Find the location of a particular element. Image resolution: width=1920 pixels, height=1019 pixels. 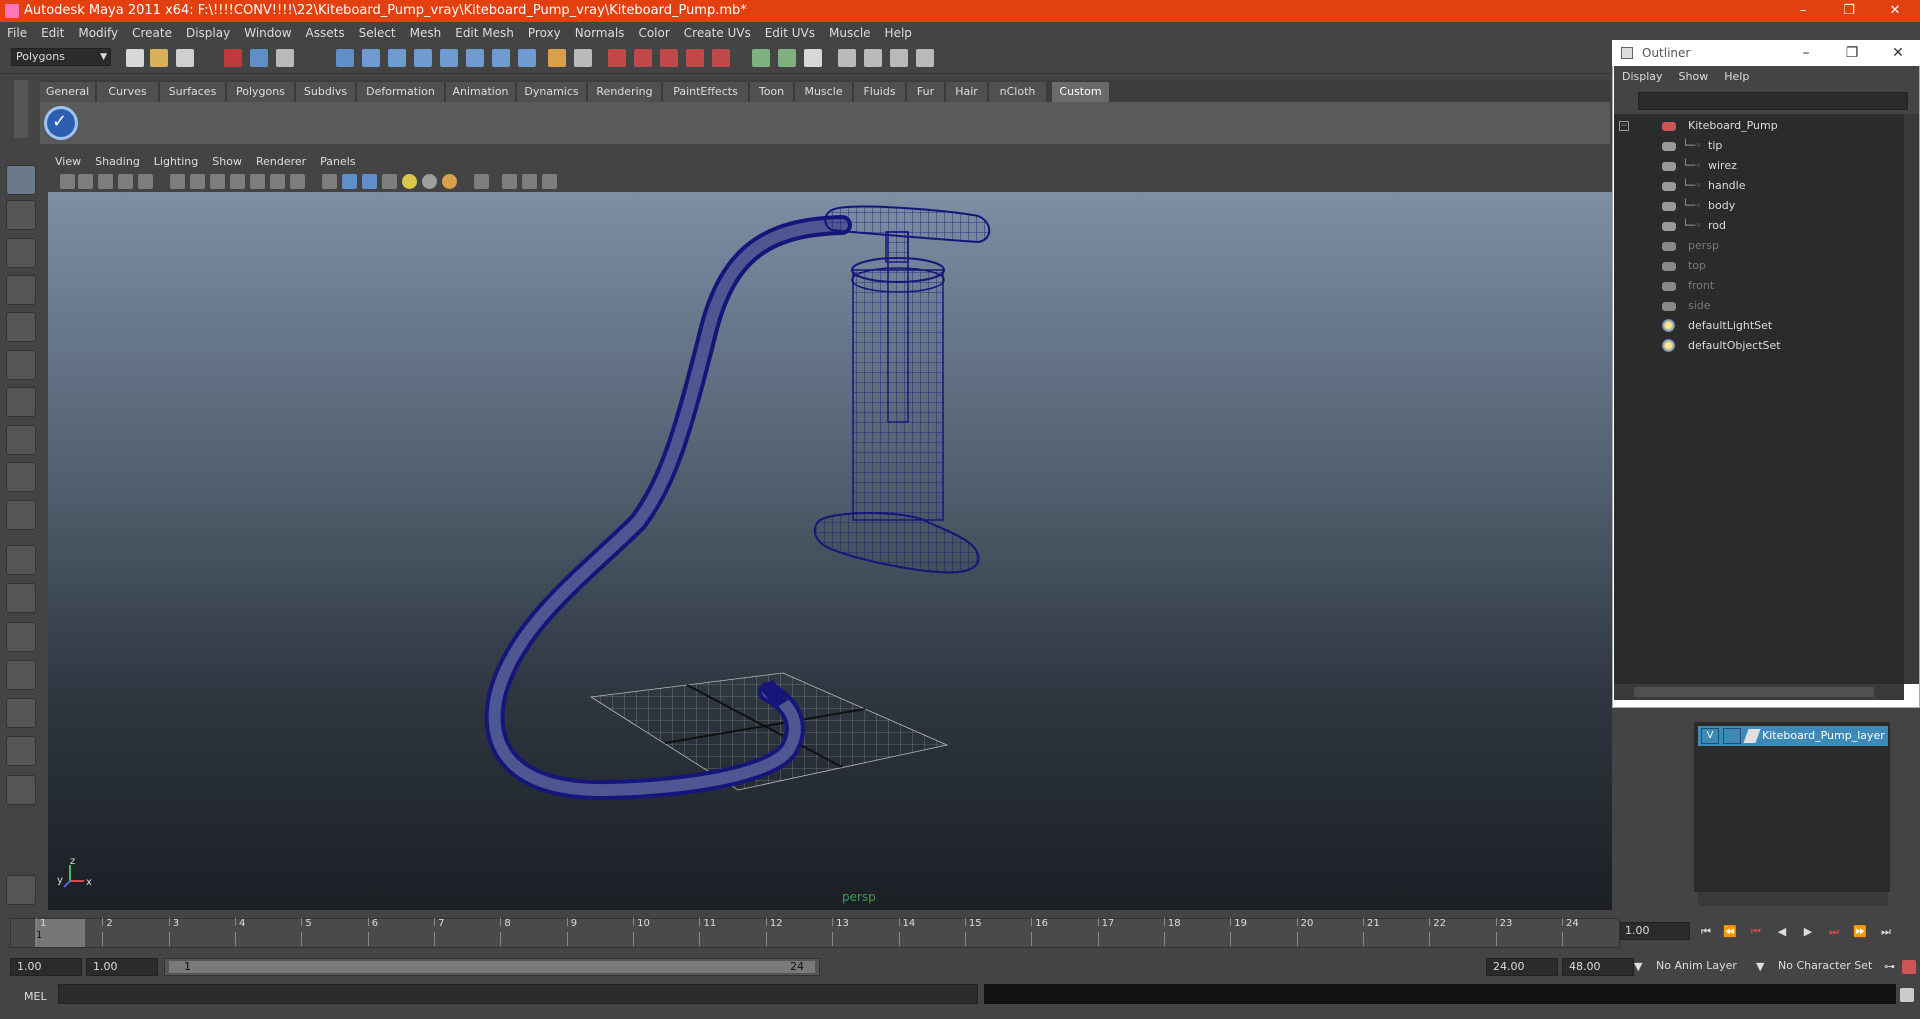

render-frame-icon is located at coordinates (643, 58).